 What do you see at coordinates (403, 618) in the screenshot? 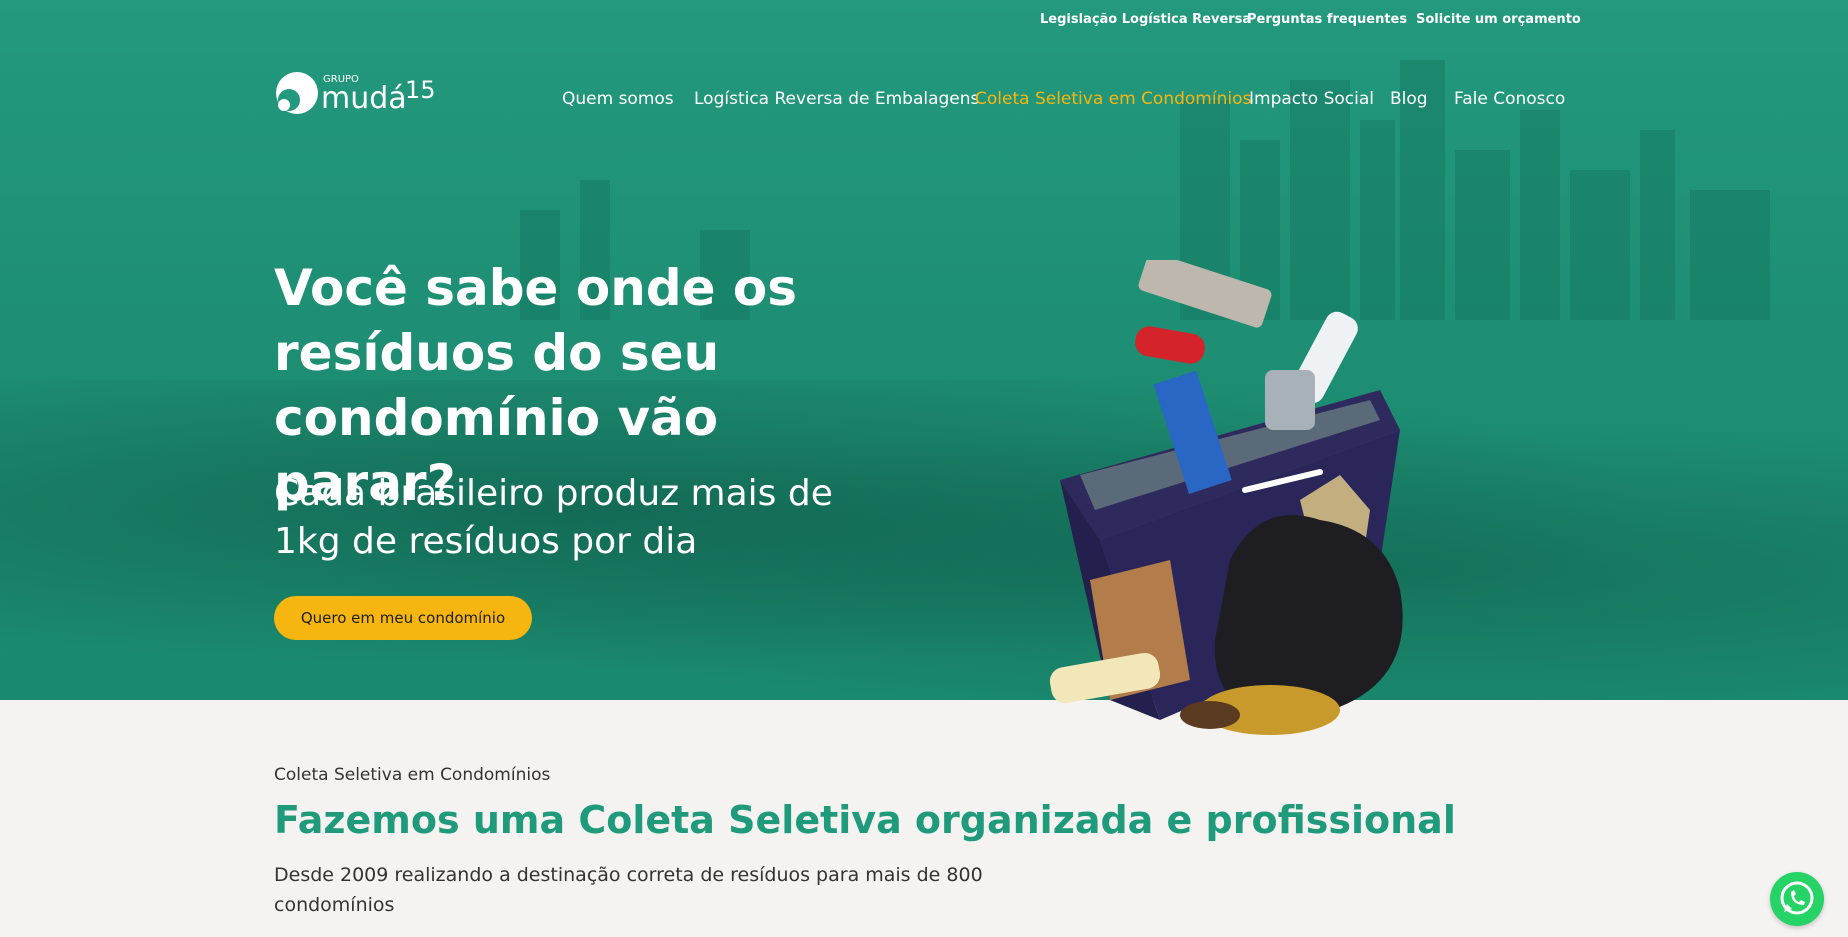
I see `cta-button: Quero em meu condomínio` at bounding box center [403, 618].